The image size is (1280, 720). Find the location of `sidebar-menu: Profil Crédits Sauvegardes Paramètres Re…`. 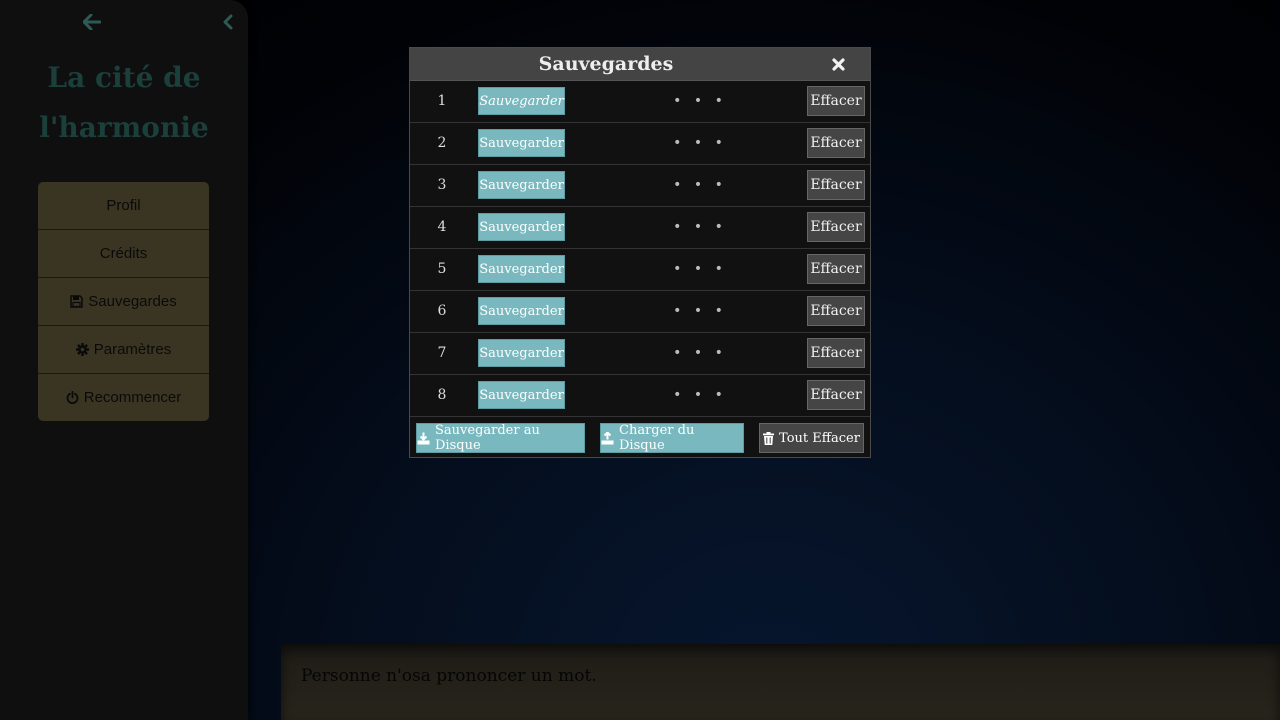

sidebar-menu: Profil Crédits Sauvegardes Paramètres Re… is located at coordinates (123, 301).